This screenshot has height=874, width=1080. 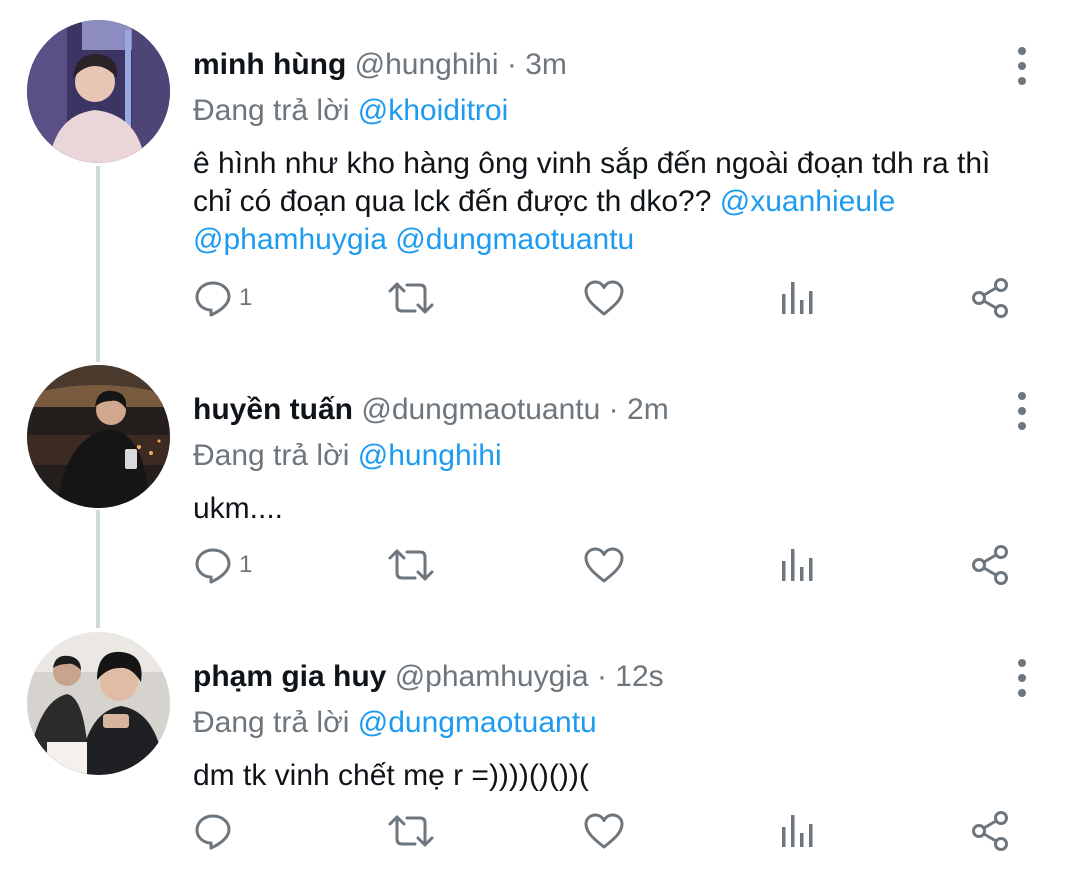 I want to click on replying-to-mention: @dungmaotuantu, so click(x=477, y=722).